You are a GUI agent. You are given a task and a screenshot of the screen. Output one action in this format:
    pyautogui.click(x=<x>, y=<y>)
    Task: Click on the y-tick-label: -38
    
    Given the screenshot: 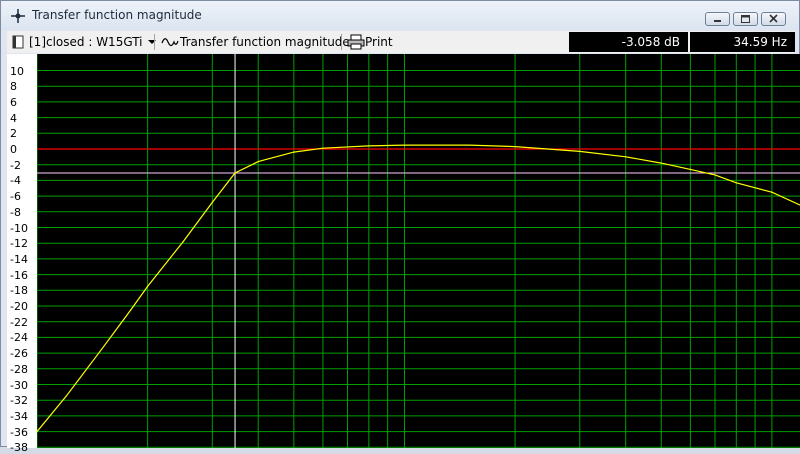 What is the action you would take?
    pyautogui.click(x=19, y=447)
    